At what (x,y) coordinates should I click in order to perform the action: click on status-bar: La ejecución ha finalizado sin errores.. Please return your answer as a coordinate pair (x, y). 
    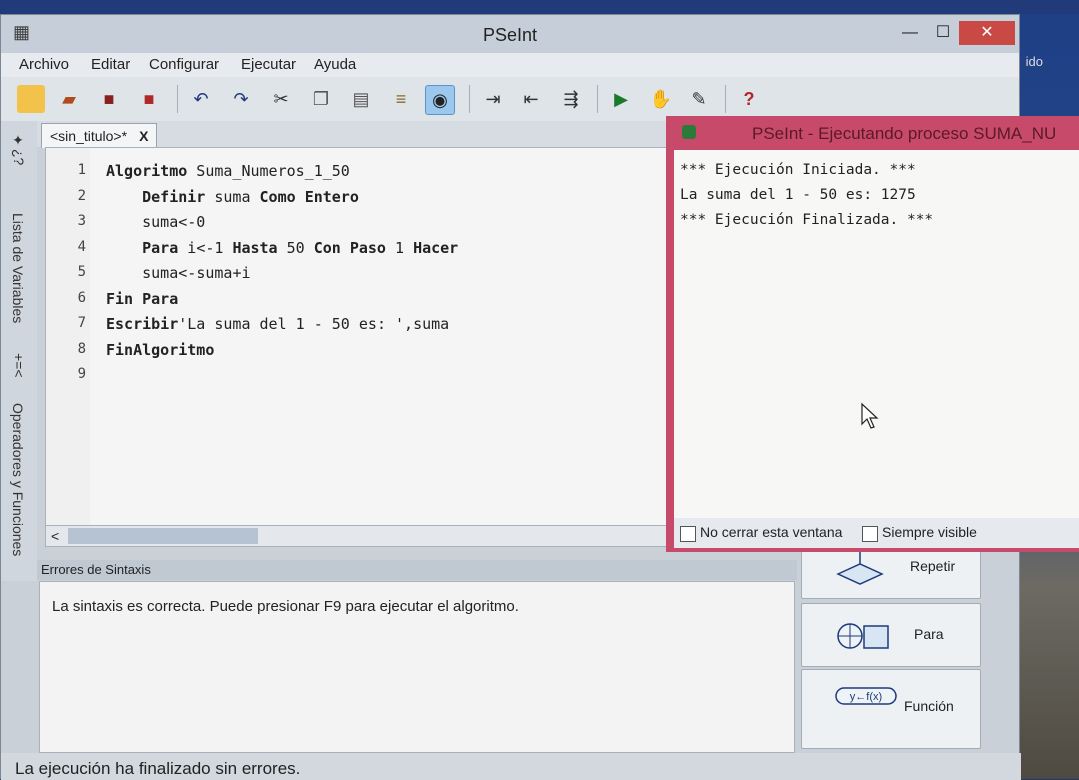
    Looking at the image, I should click on (511, 766).